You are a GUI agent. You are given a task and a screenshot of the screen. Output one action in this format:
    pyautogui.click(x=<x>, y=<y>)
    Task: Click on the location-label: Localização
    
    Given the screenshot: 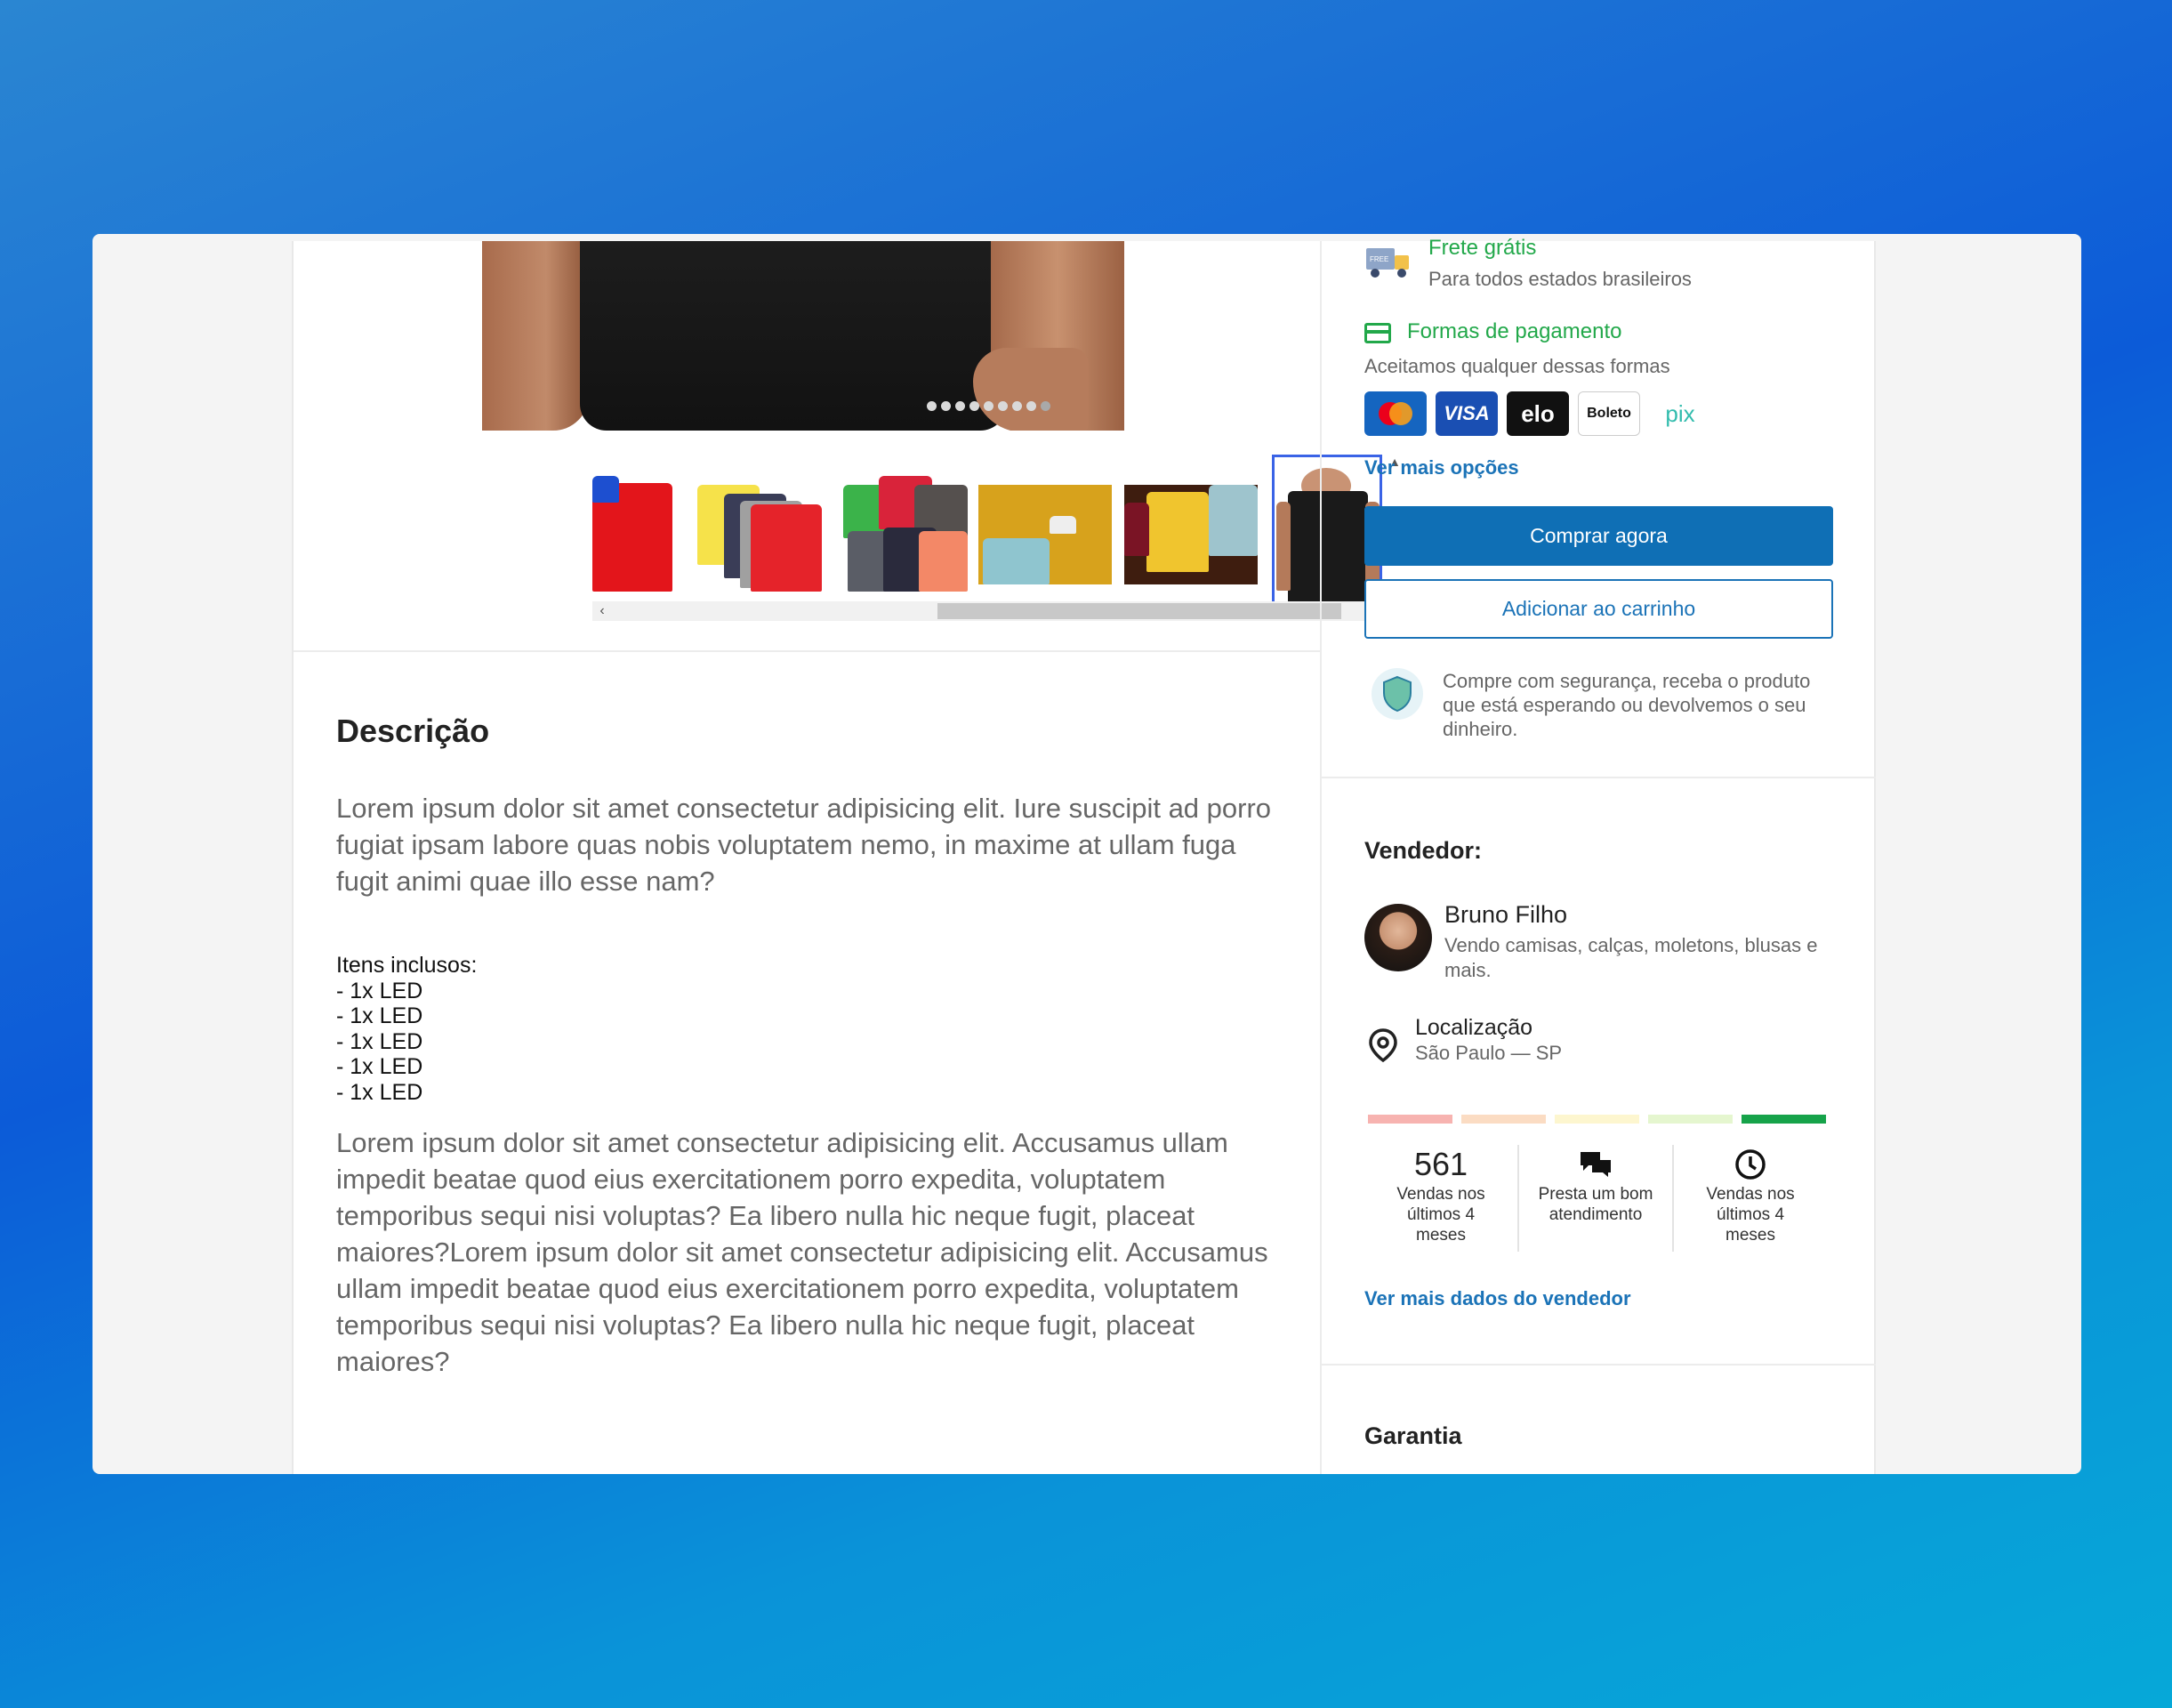 What is the action you would take?
    pyautogui.click(x=1474, y=1027)
    